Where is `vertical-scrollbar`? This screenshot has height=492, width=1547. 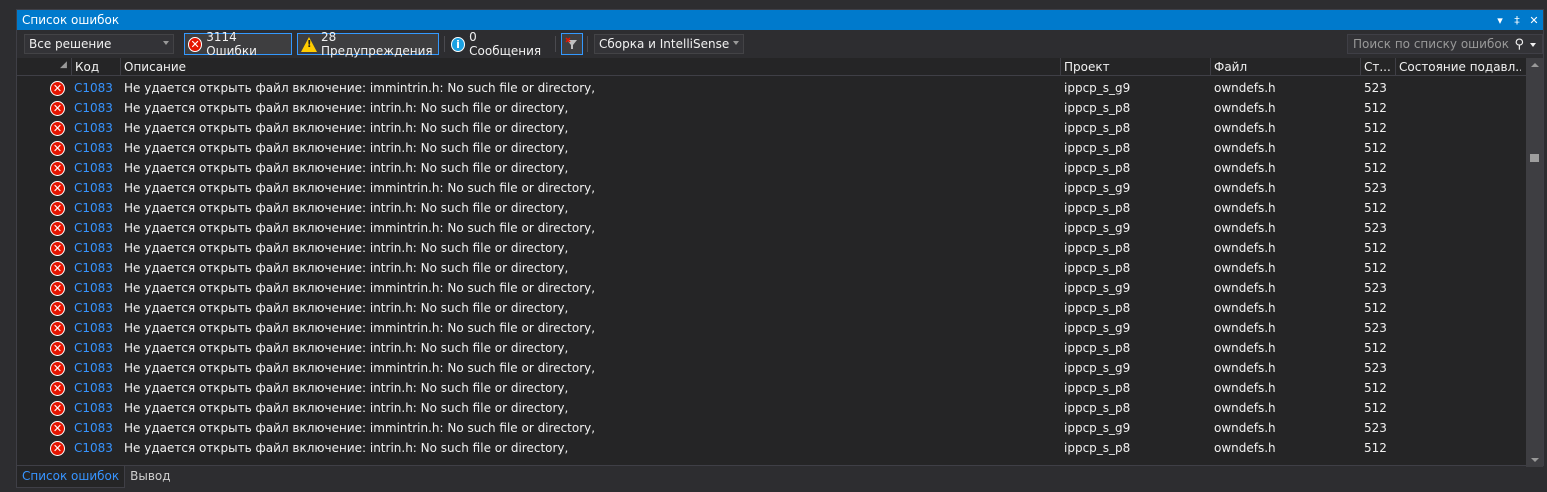
vertical-scrollbar is located at coordinates (1534, 262).